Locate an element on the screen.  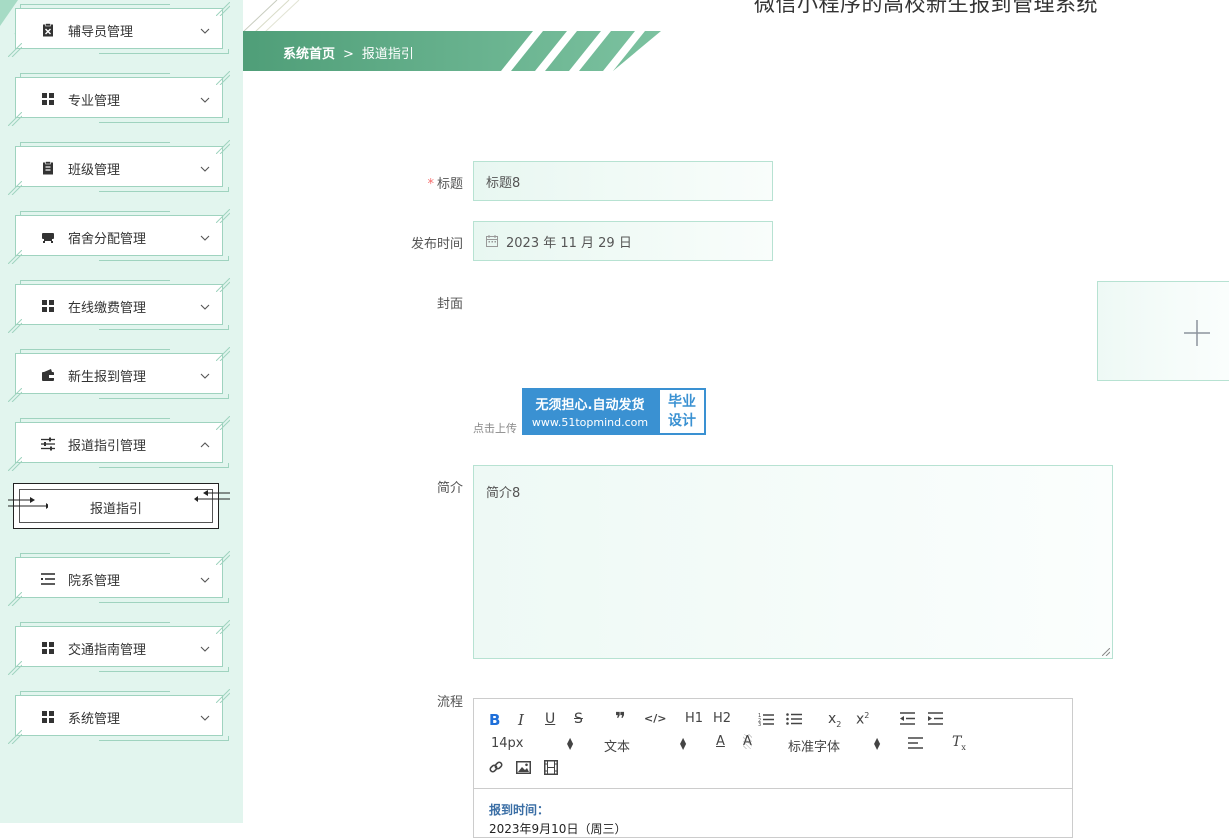
italic-icon: I is located at coordinates (521, 720).